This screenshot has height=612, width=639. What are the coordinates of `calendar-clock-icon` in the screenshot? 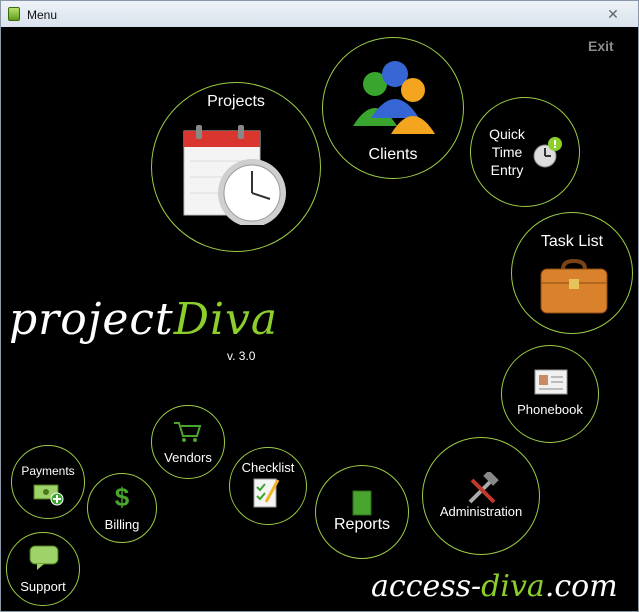 It's located at (234, 175).